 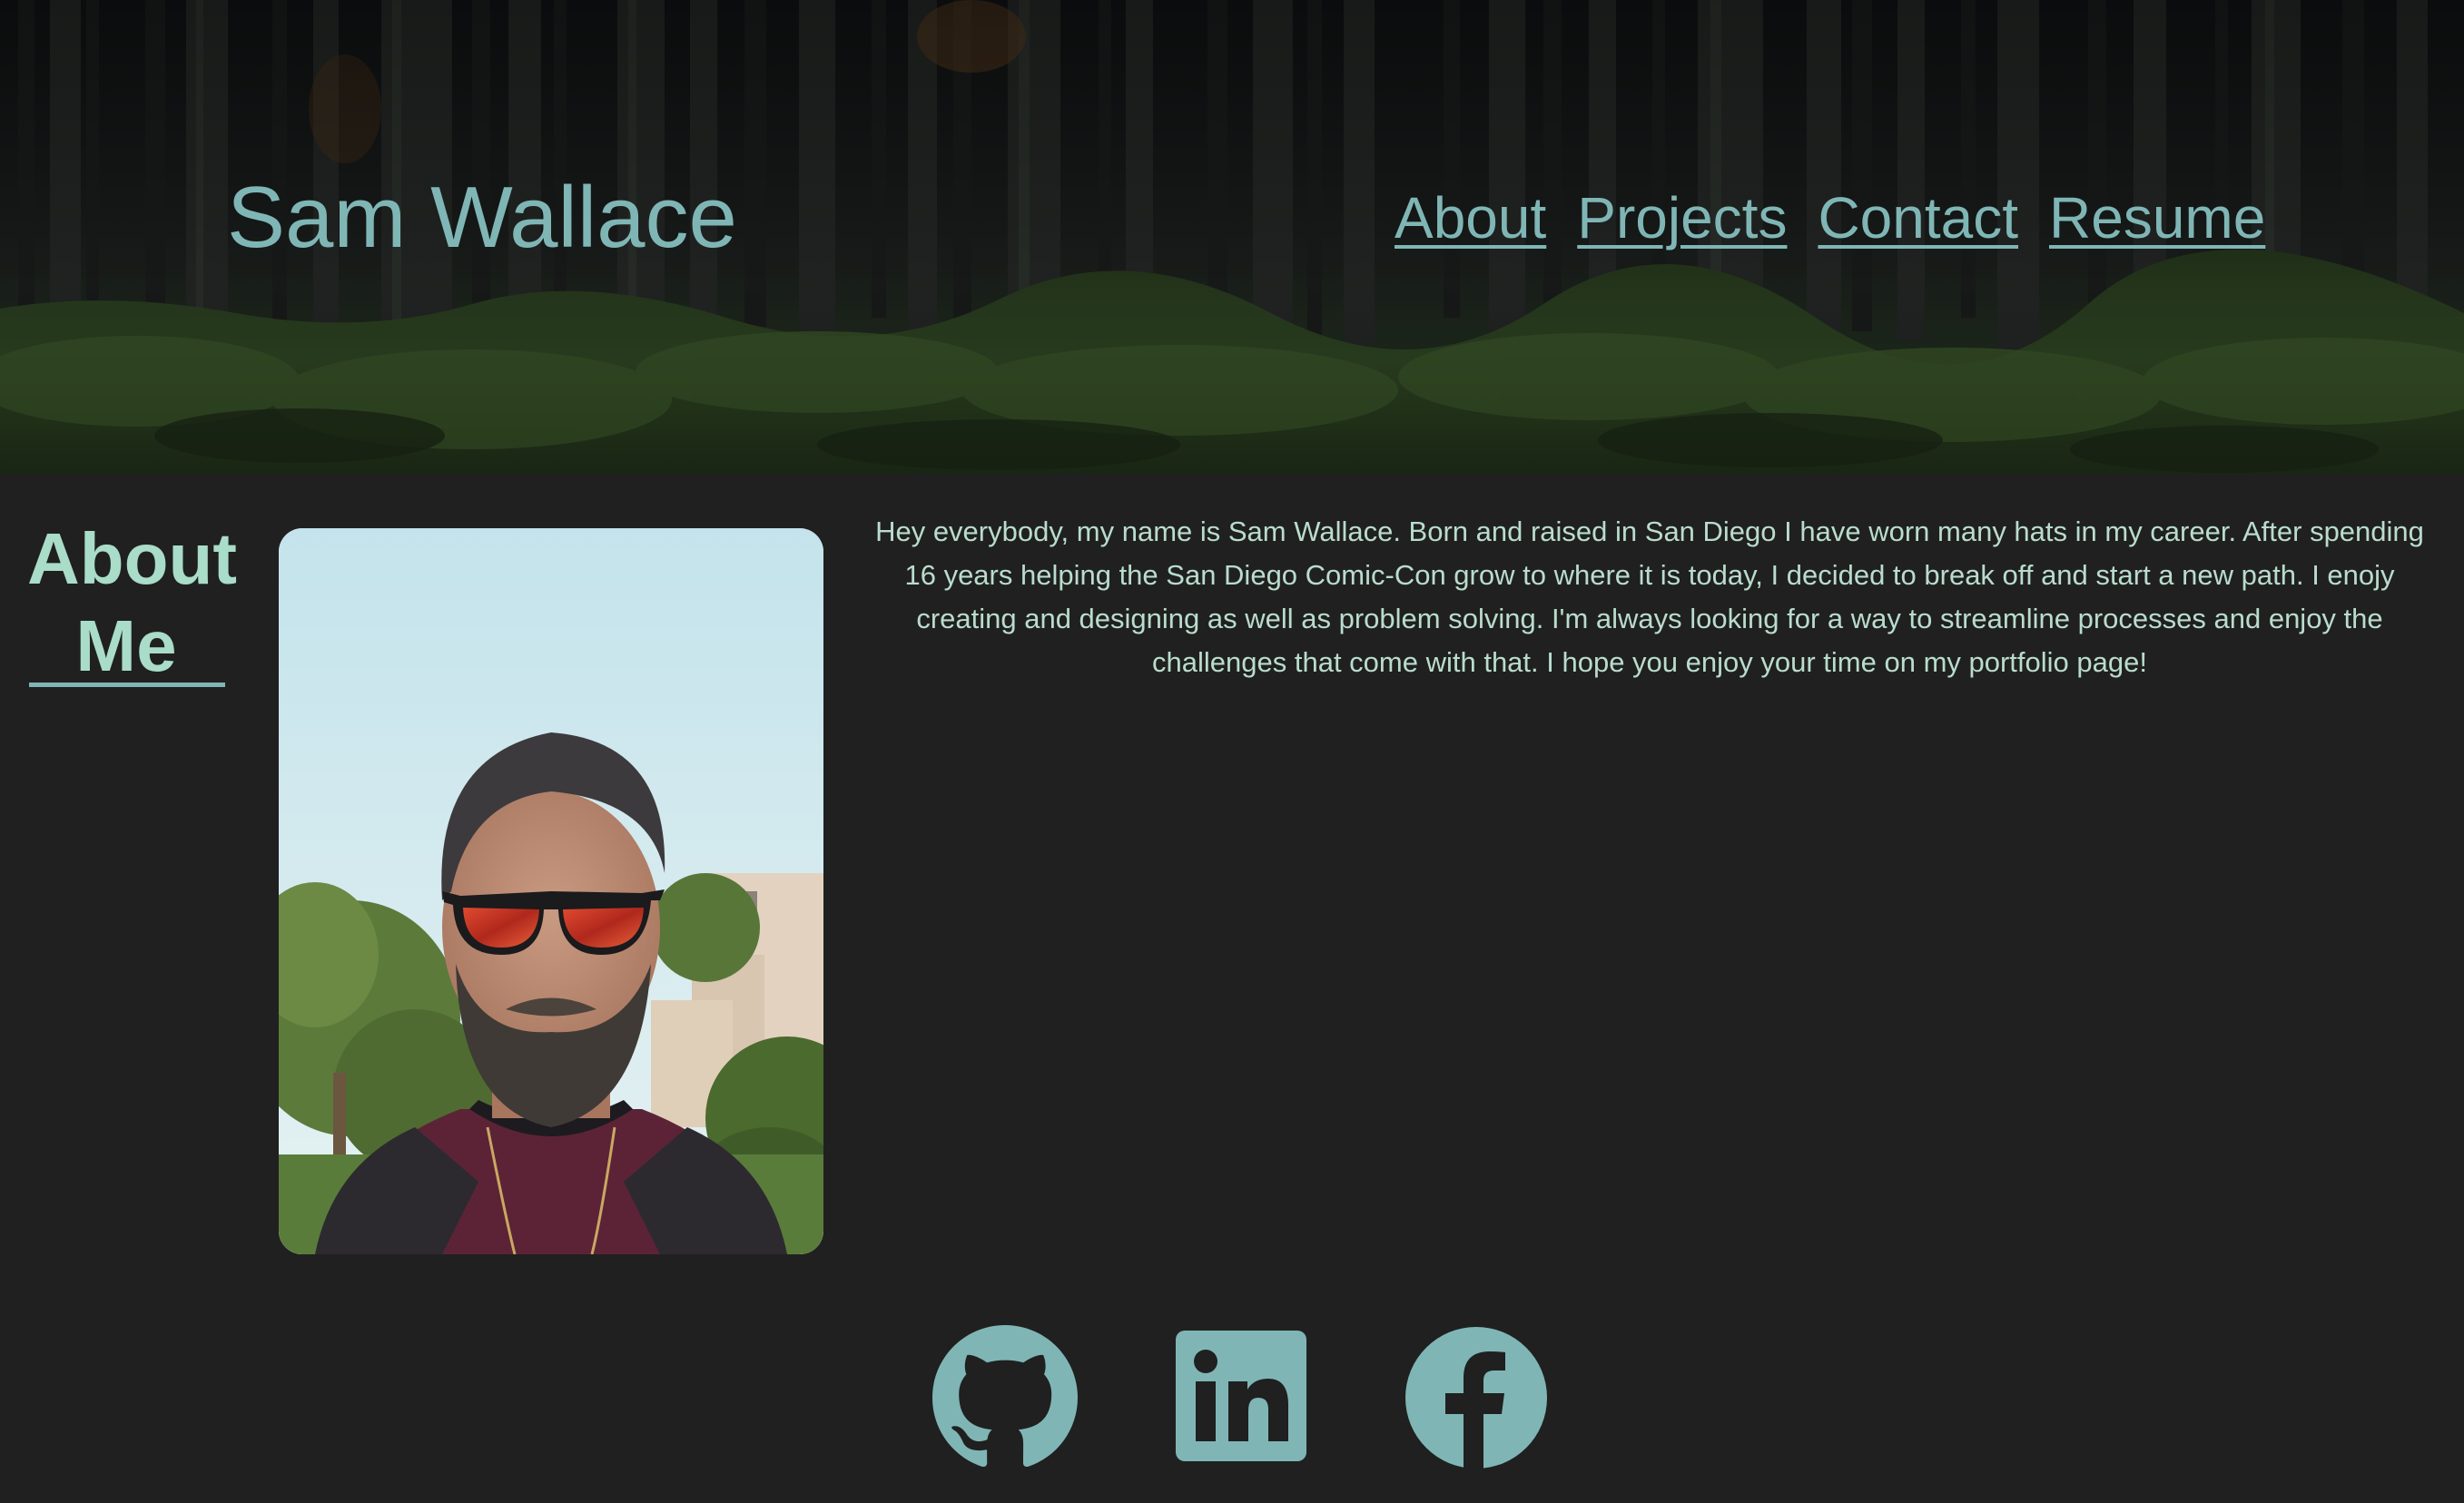 I want to click on main-nav: About Projects Contact Resume, so click(x=1830, y=218).